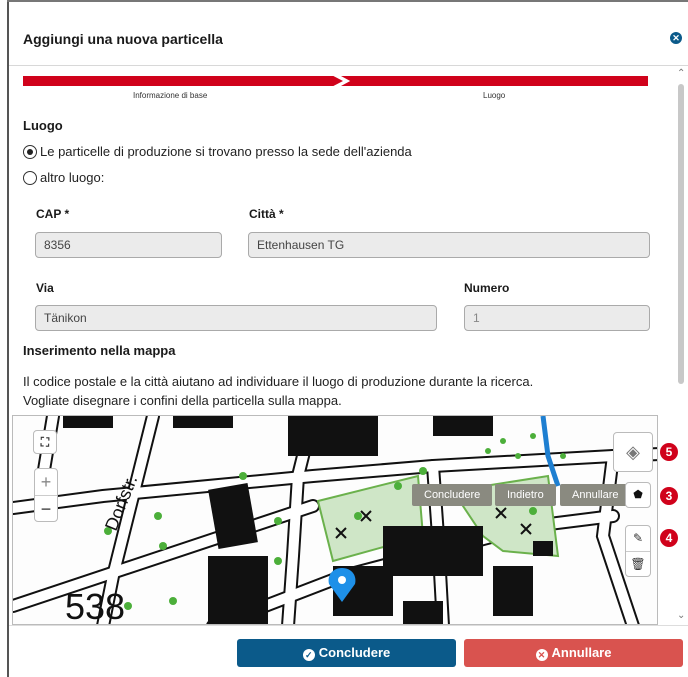 Image resolution: width=688 pixels, height=677 pixels. Describe the element at coordinates (681, 234) in the screenshot. I see `scroll-thumb` at that location.